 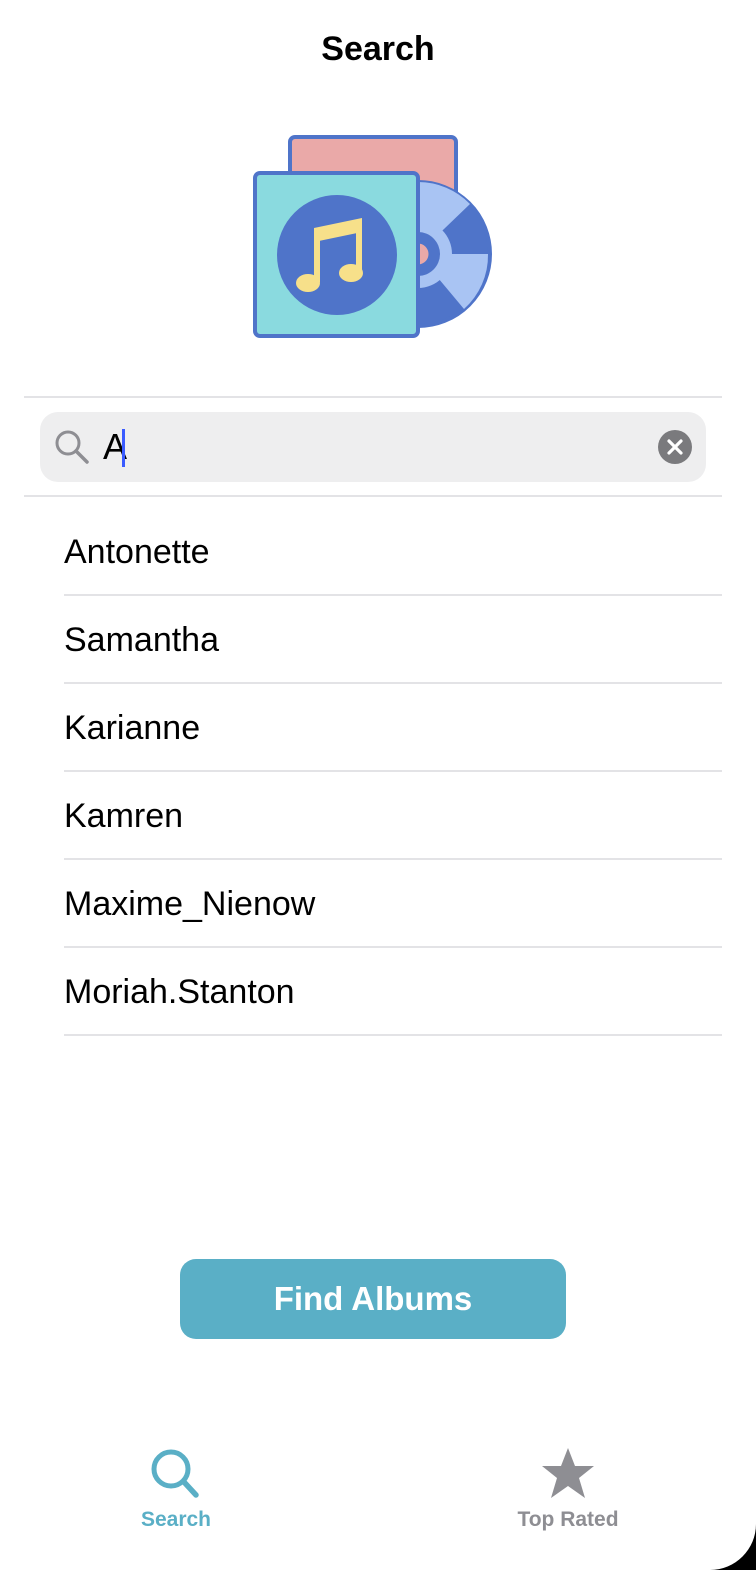 I want to click on album-illustration, so click(x=372, y=236).